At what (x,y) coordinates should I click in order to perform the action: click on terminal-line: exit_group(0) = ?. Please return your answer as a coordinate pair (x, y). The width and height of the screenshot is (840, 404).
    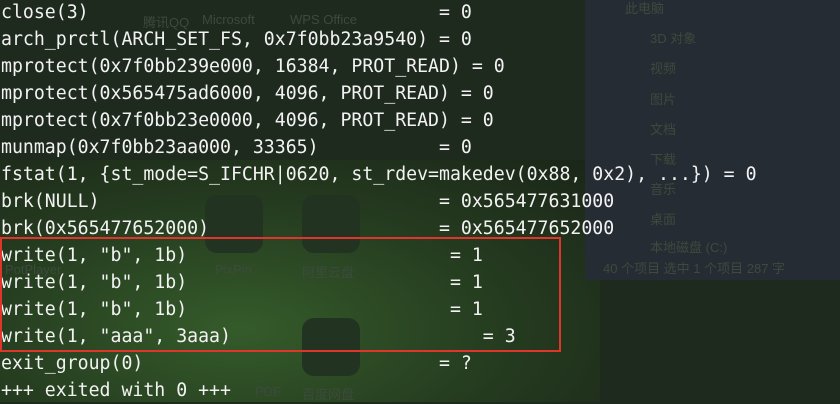
    Looking at the image, I should click on (236, 363).